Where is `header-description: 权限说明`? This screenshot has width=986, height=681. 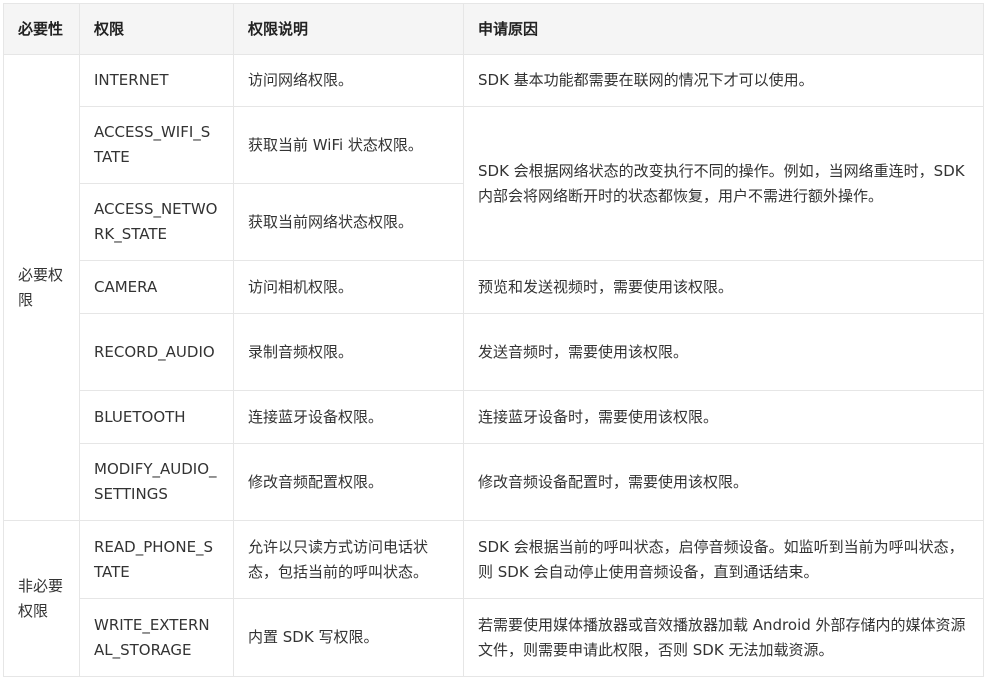
header-description: 权限说明 is located at coordinates (348, 29).